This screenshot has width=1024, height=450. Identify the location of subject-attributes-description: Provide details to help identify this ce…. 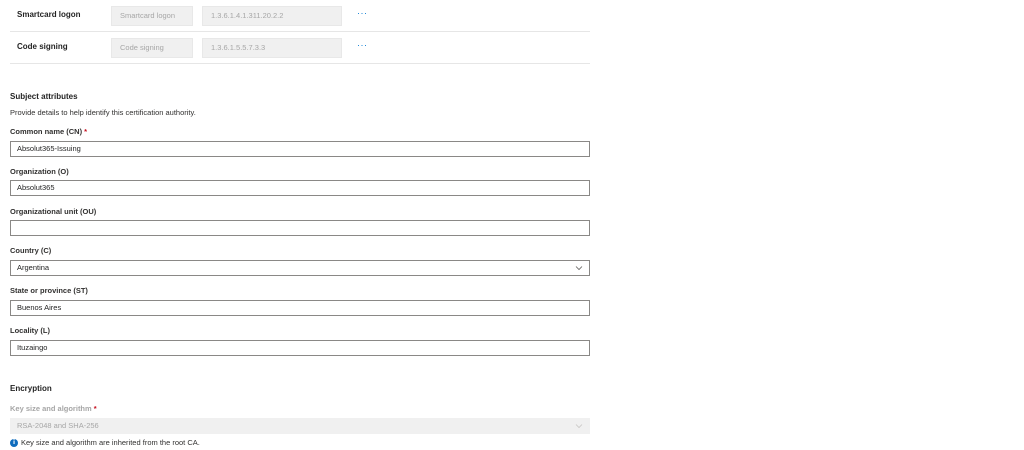
(103, 112).